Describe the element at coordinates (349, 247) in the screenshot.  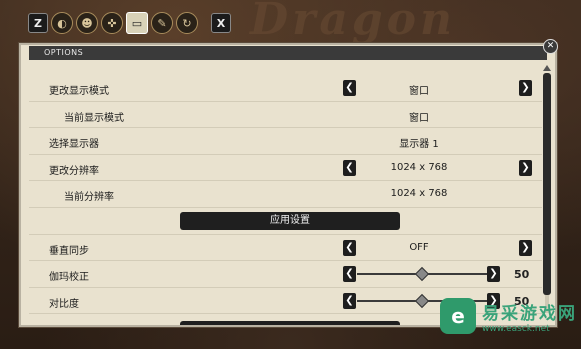
I see `vsync-prev-button: ❮` at that location.